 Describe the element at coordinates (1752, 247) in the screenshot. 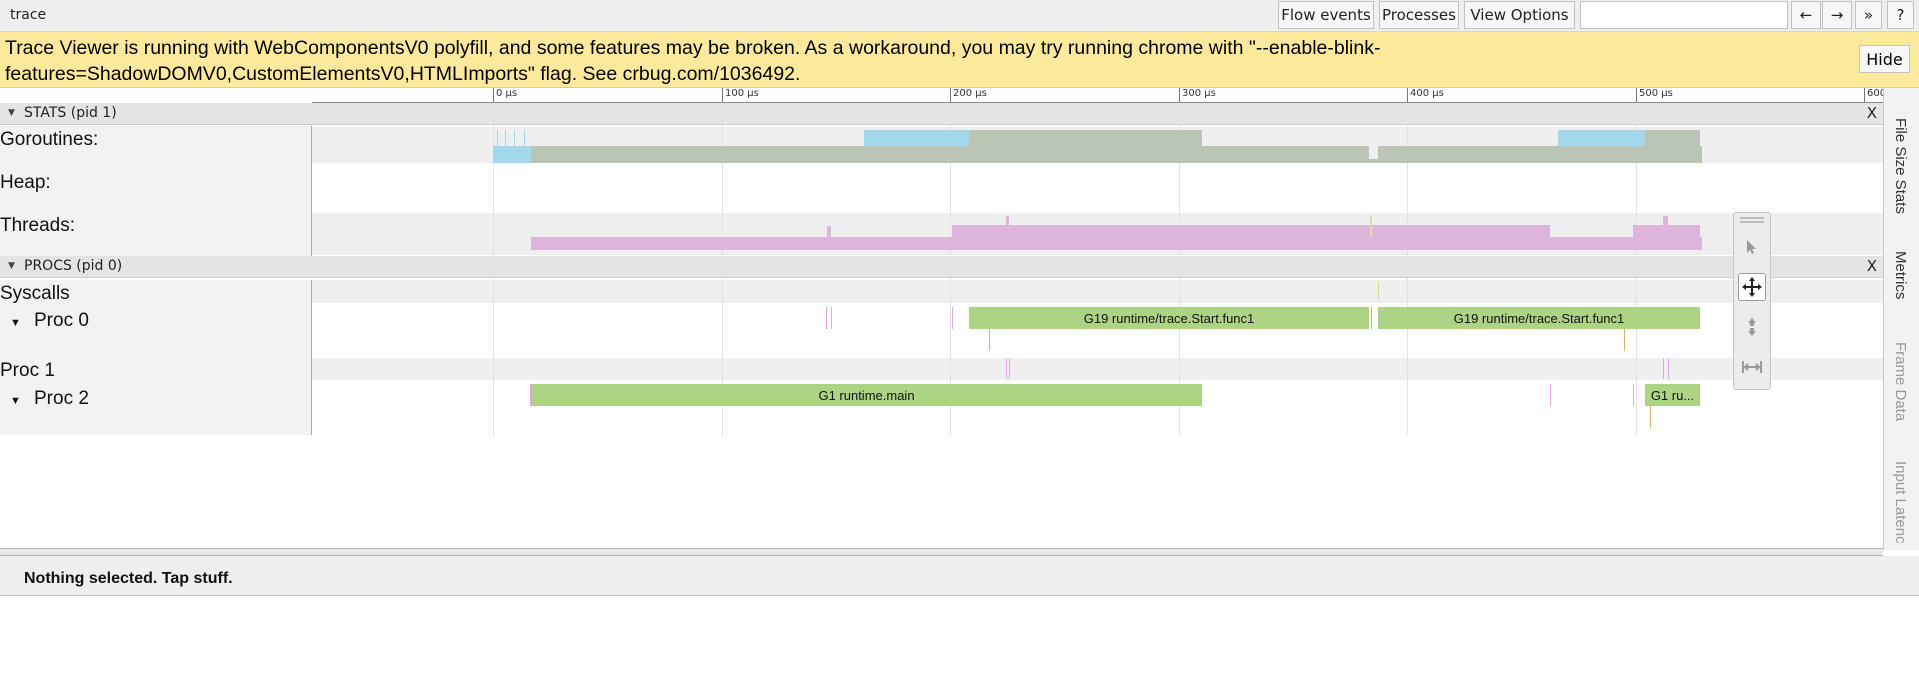

I see `select-icon` at that location.